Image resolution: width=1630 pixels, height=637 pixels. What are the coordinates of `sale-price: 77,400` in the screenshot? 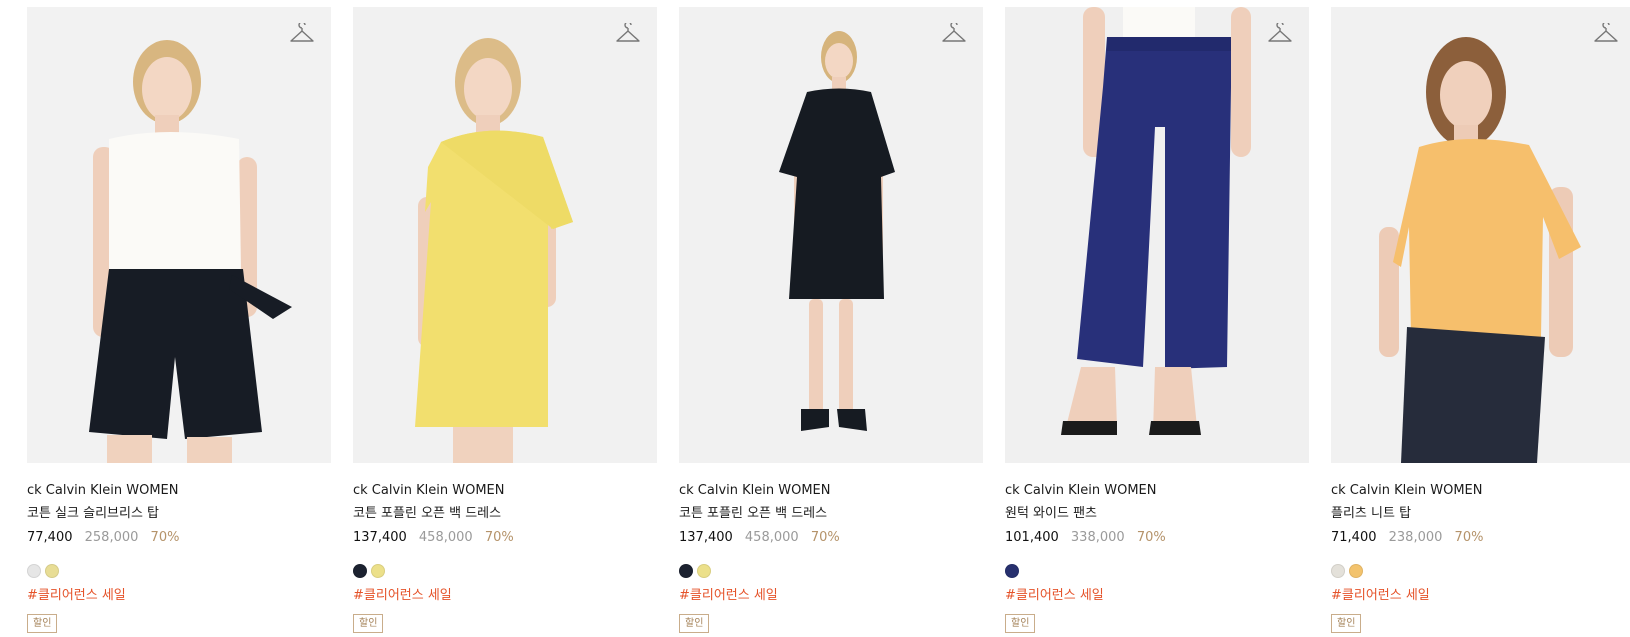 It's located at (50, 537).